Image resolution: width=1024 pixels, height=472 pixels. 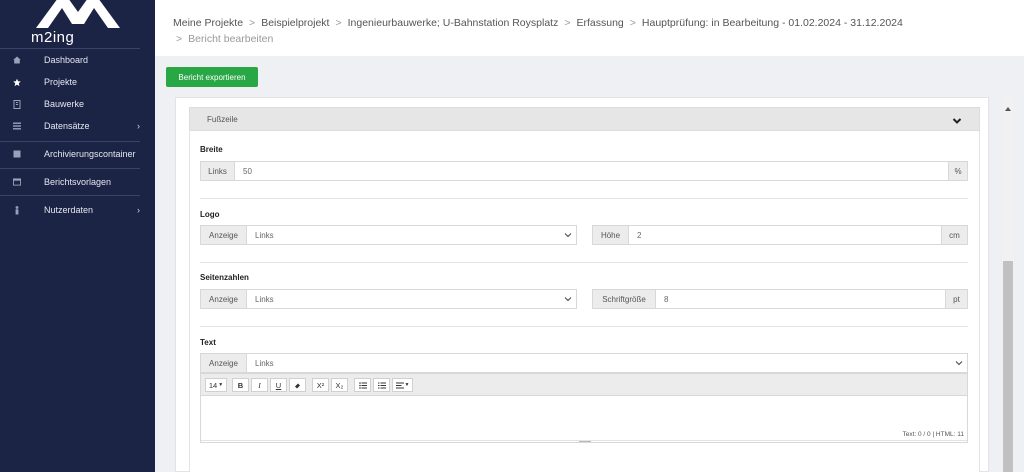 What do you see at coordinates (599, 23) in the screenshot?
I see `breadcrumb-item: Erfassung` at bounding box center [599, 23].